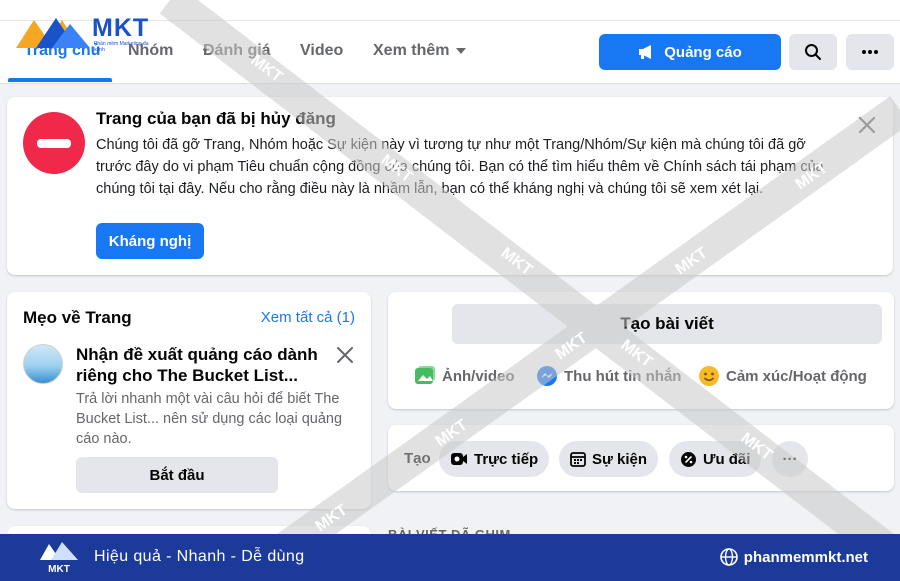 This screenshot has height=581, width=900. Describe the element at coordinates (150, 241) in the screenshot. I see `appeal-button: Kháng nghị` at that location.